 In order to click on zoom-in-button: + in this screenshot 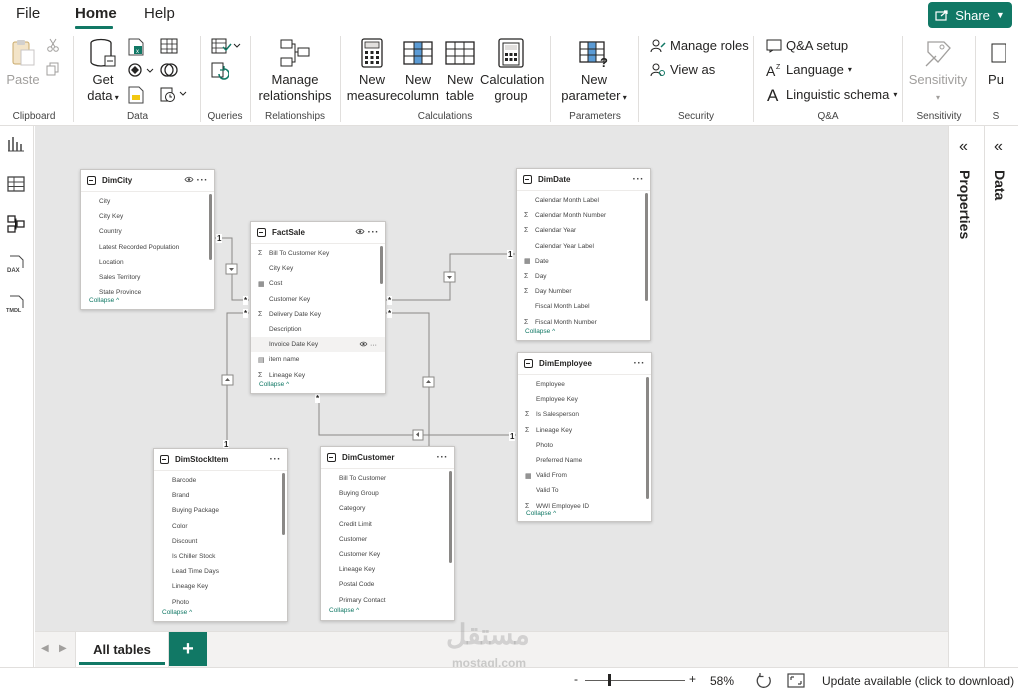, I will do `click(692, 679)`.